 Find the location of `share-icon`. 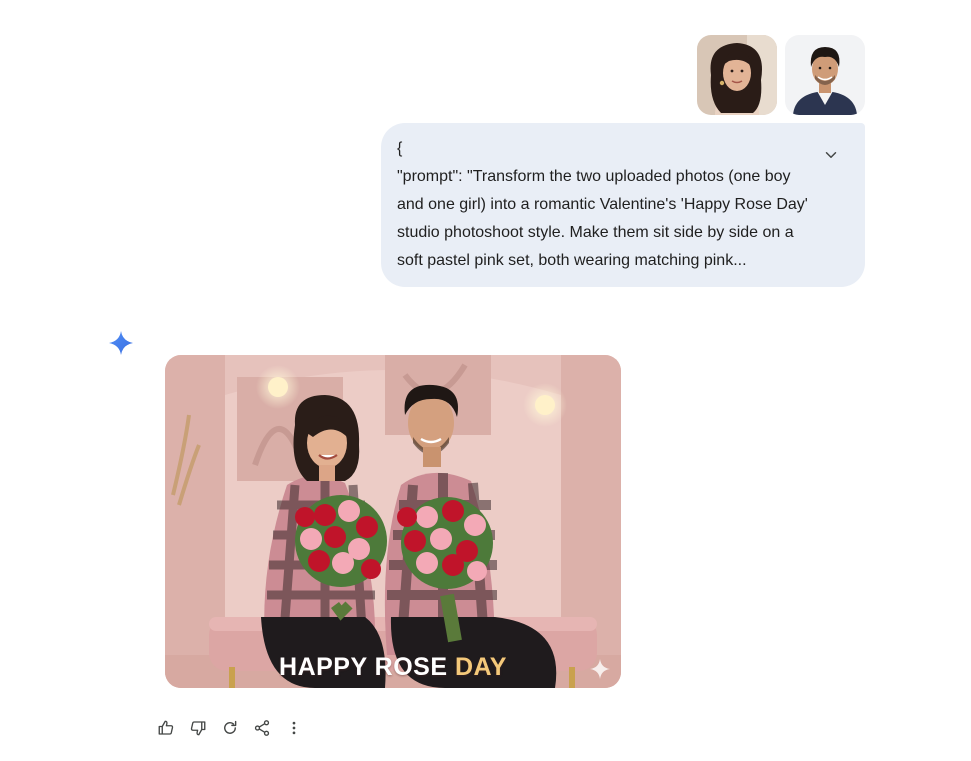

share-icon is located at coordinates (262, 728).